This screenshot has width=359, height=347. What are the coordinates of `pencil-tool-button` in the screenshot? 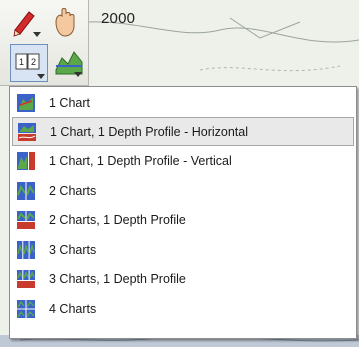 It's located at (27, 22).